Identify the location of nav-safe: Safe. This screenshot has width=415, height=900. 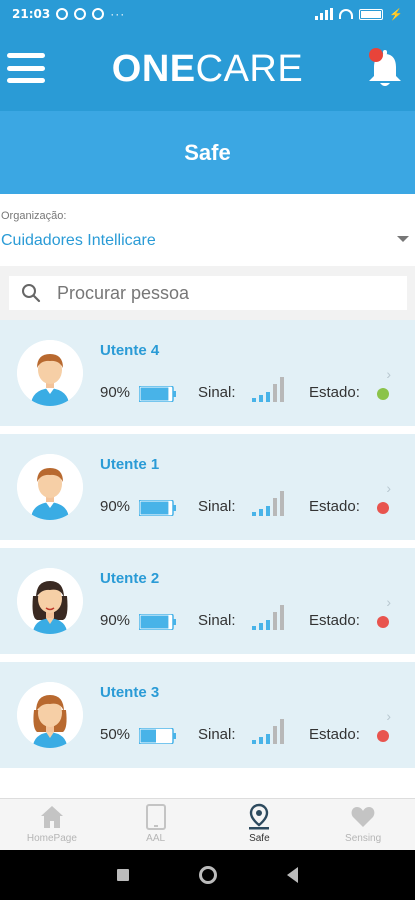
(260, 824).